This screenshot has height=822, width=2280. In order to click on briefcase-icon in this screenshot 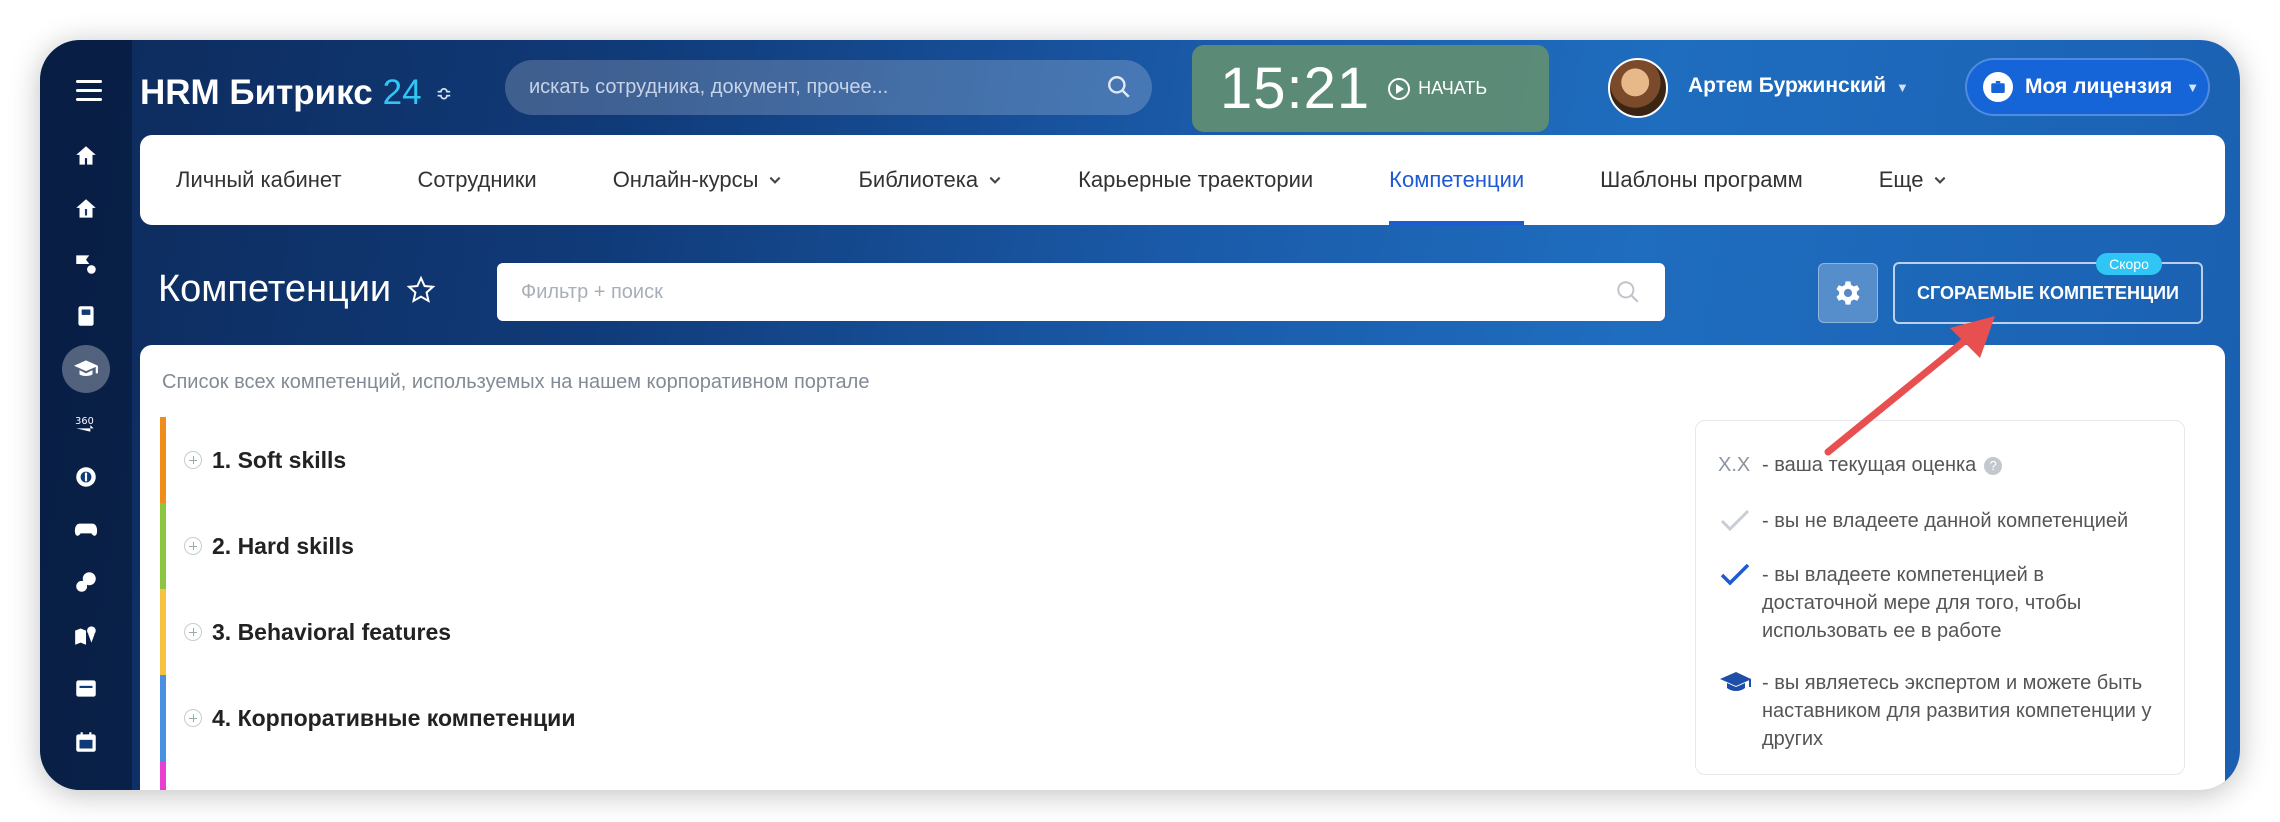, I will do `click(1998, 87)`.